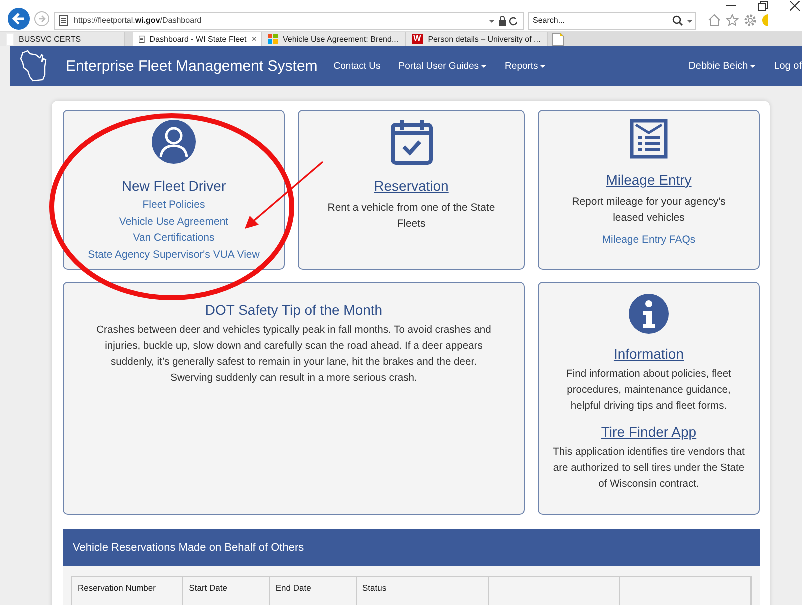 This screenshot has width=802, height=605. I want to click on column-header: Reservation Number, so click(128, 591).